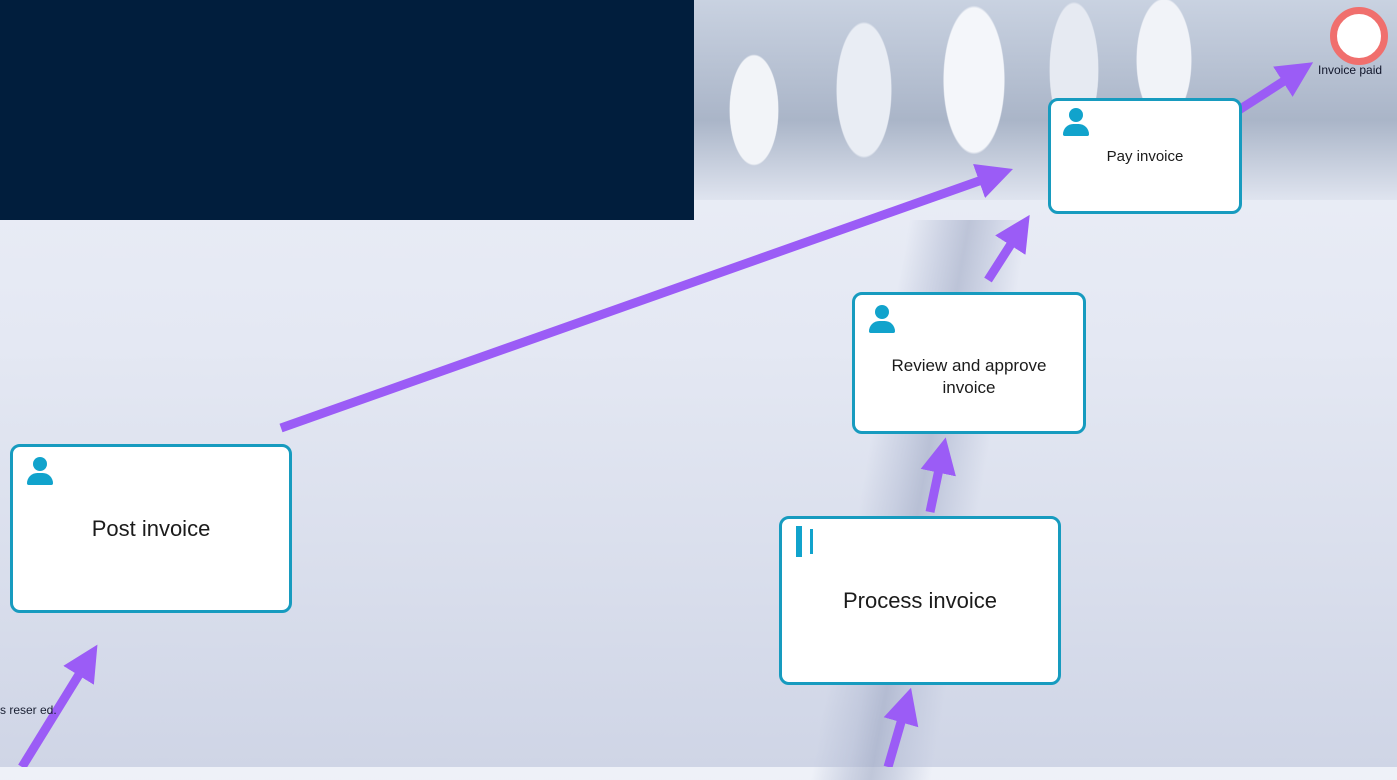  Describe the element at coordinates (1350, 70) in the screenshot. I see `end-event-label: Invoice paid` at that location.